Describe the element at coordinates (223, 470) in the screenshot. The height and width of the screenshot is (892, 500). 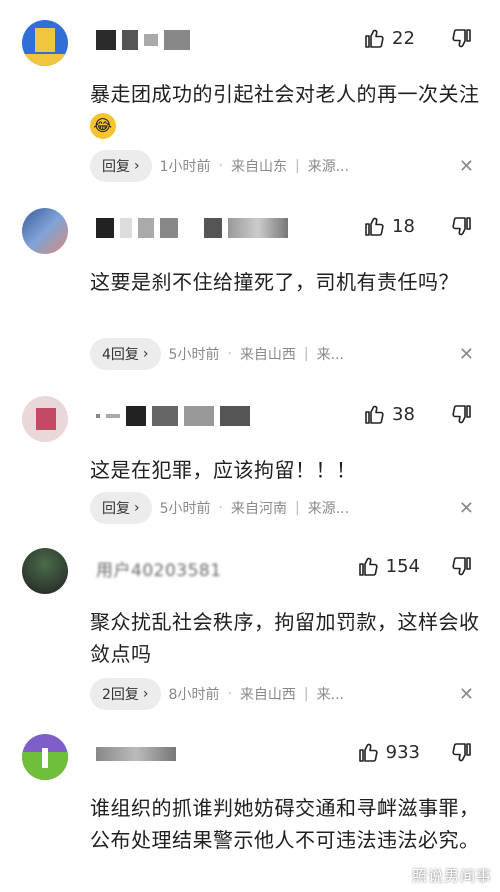
I see `comment-text: 这是在犯罪，应该拘留！！！` at that location.